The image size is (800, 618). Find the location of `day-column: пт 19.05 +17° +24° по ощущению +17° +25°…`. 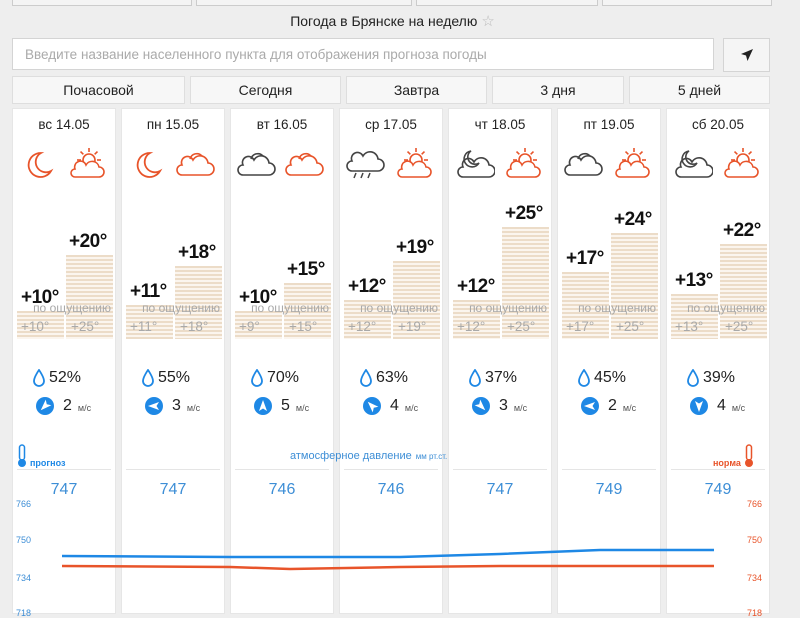

day-column: пт 19.05 +17° +24° по ощущению +17° +25°… is located at coordinates (609, 361).